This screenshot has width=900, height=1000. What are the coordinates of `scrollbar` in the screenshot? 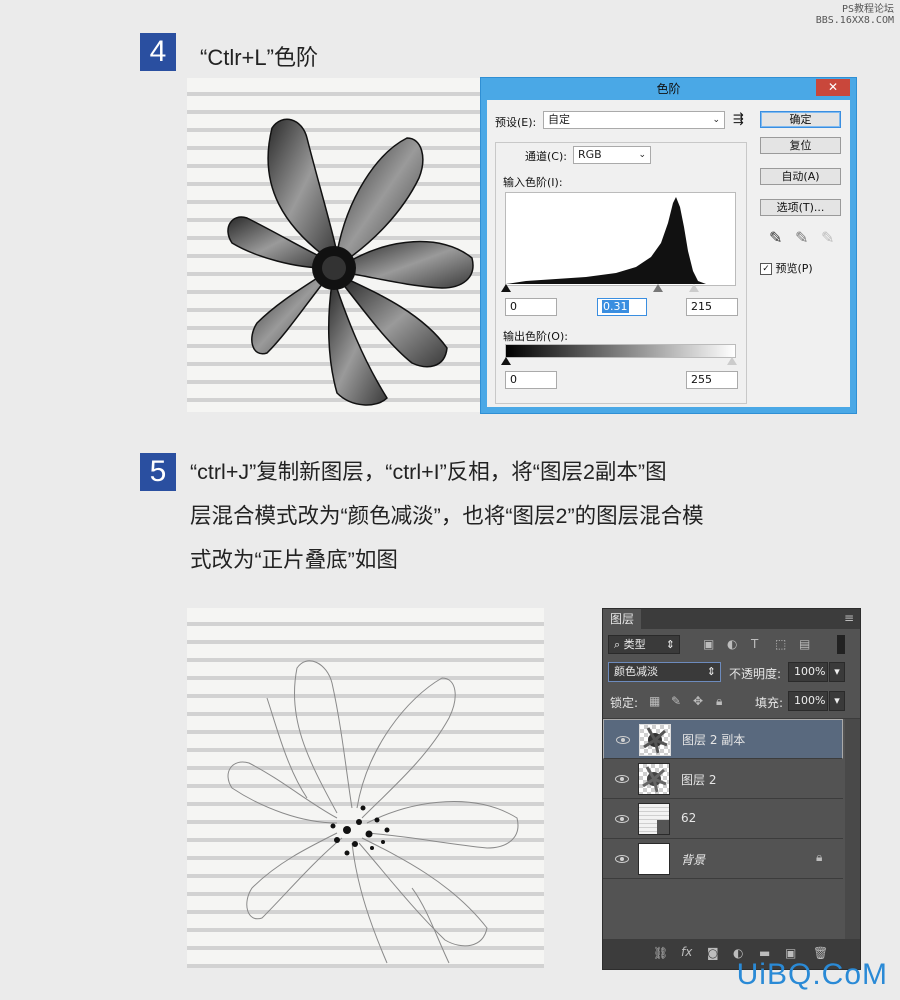 It's located at (852, 829).